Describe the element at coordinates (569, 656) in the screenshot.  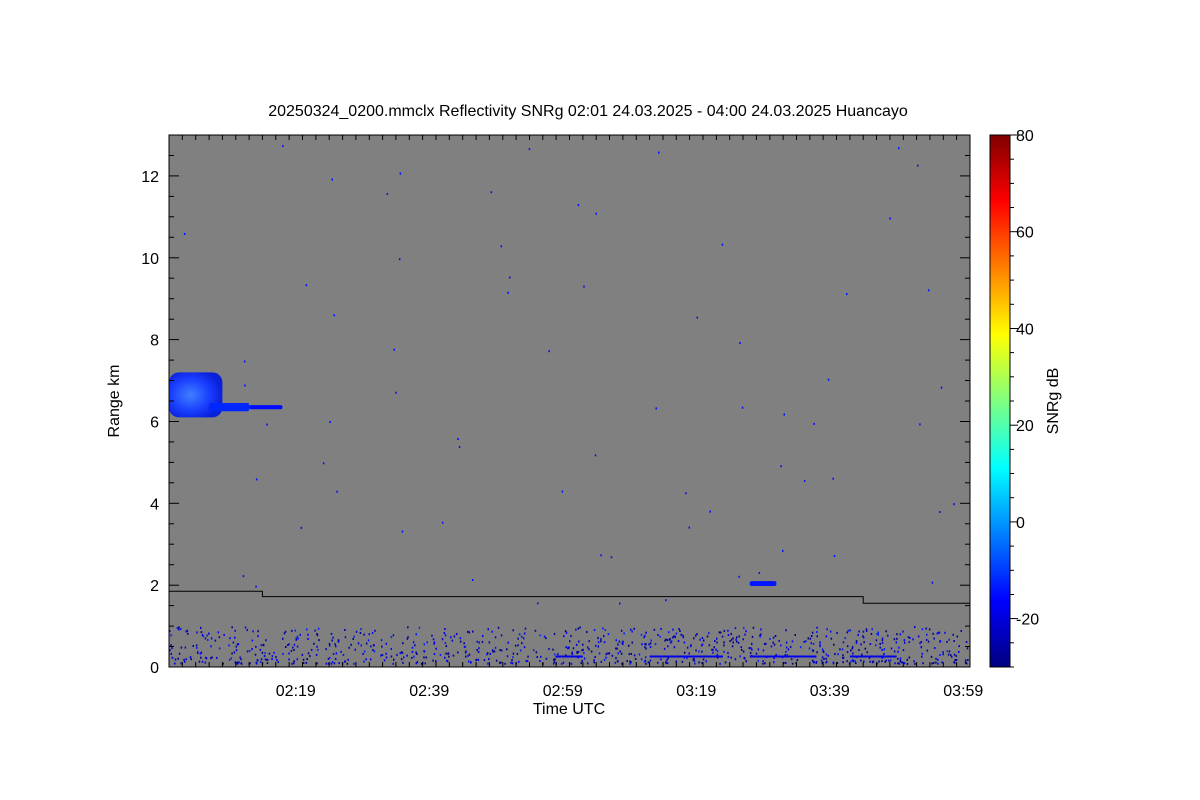
I see `surface-streak` at that location.